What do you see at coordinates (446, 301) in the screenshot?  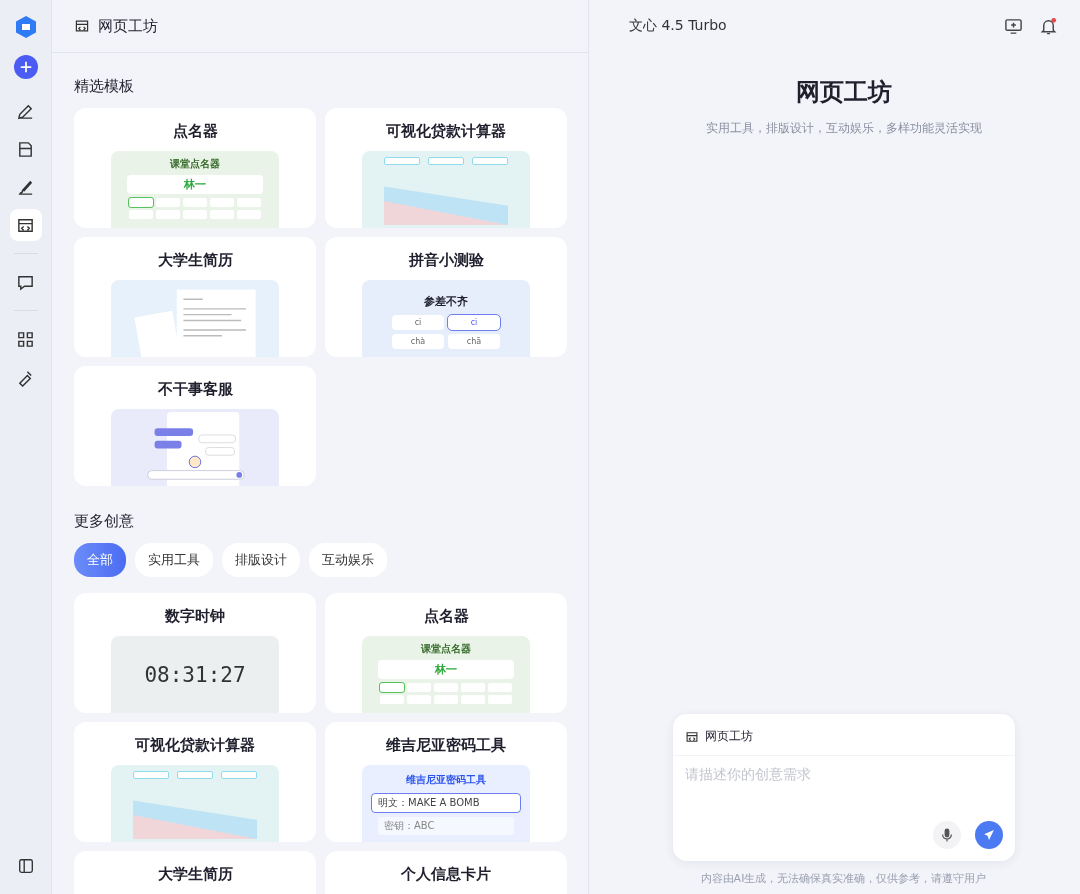 I see `quiz-word: 参差不齐` at bounding box center [446, 301].